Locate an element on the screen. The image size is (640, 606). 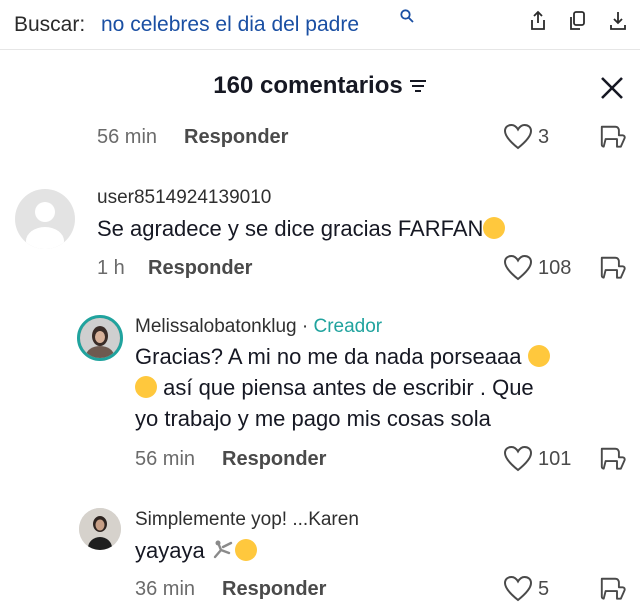
search-query: no celebres el dia del padre is located at coordinates (230, 25).